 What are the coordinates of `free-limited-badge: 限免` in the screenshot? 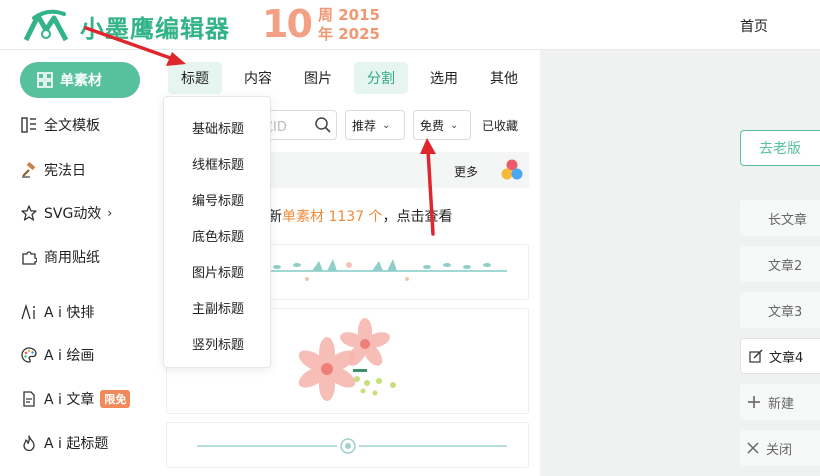 It's located at (115, 399).